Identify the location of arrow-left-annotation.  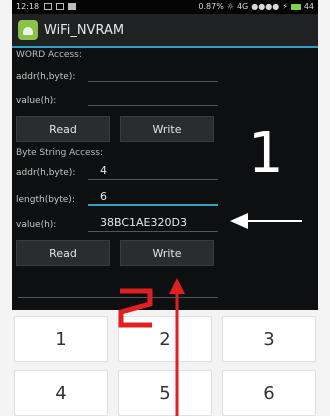
(266, 221).